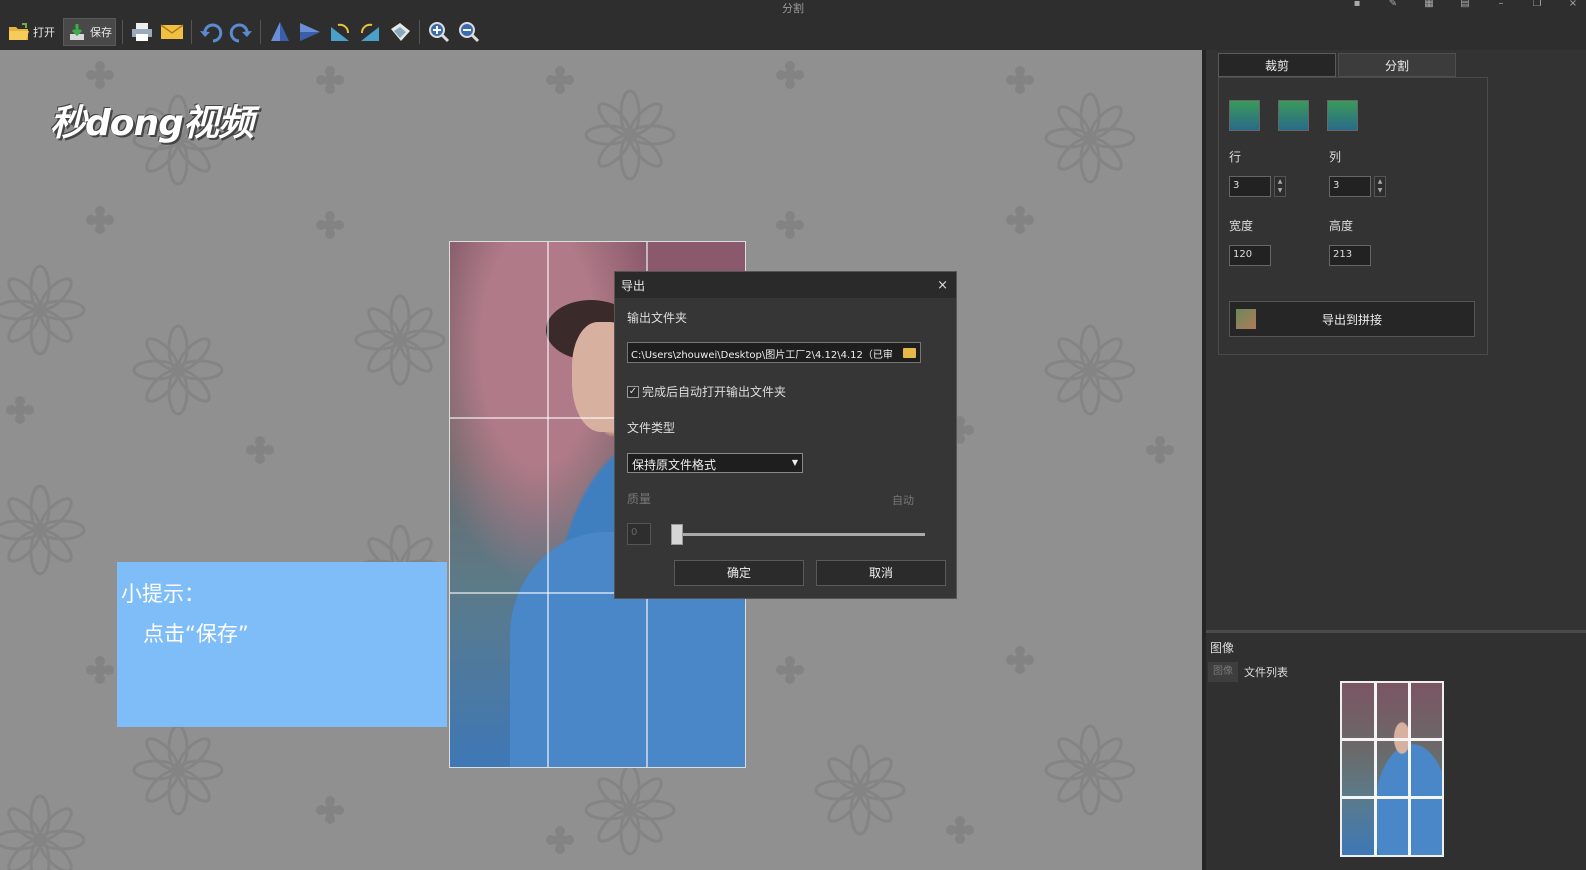 This screenshot has width=1586, height=870. I want to click on minimize-icon: –, so click(1501, 5).